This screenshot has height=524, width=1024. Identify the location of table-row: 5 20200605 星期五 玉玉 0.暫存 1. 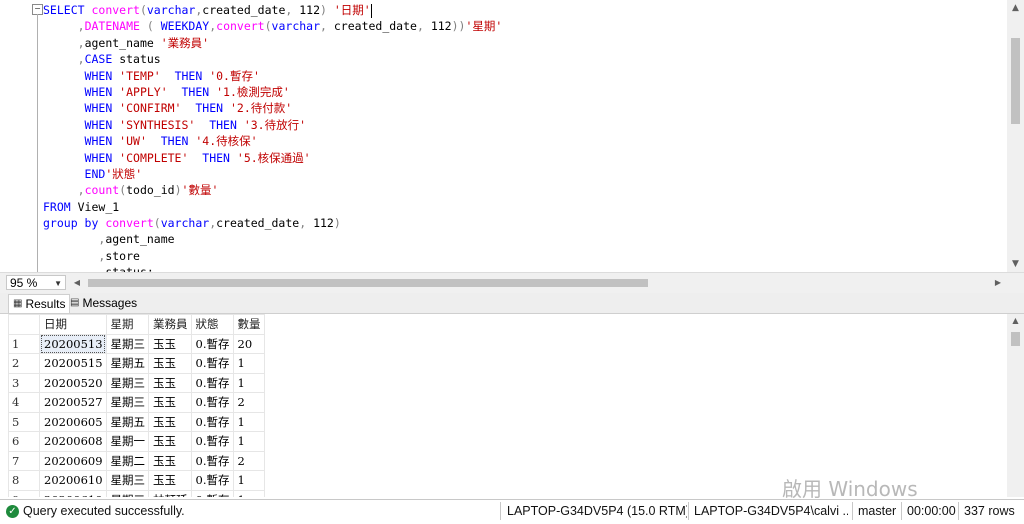
(136, 421).